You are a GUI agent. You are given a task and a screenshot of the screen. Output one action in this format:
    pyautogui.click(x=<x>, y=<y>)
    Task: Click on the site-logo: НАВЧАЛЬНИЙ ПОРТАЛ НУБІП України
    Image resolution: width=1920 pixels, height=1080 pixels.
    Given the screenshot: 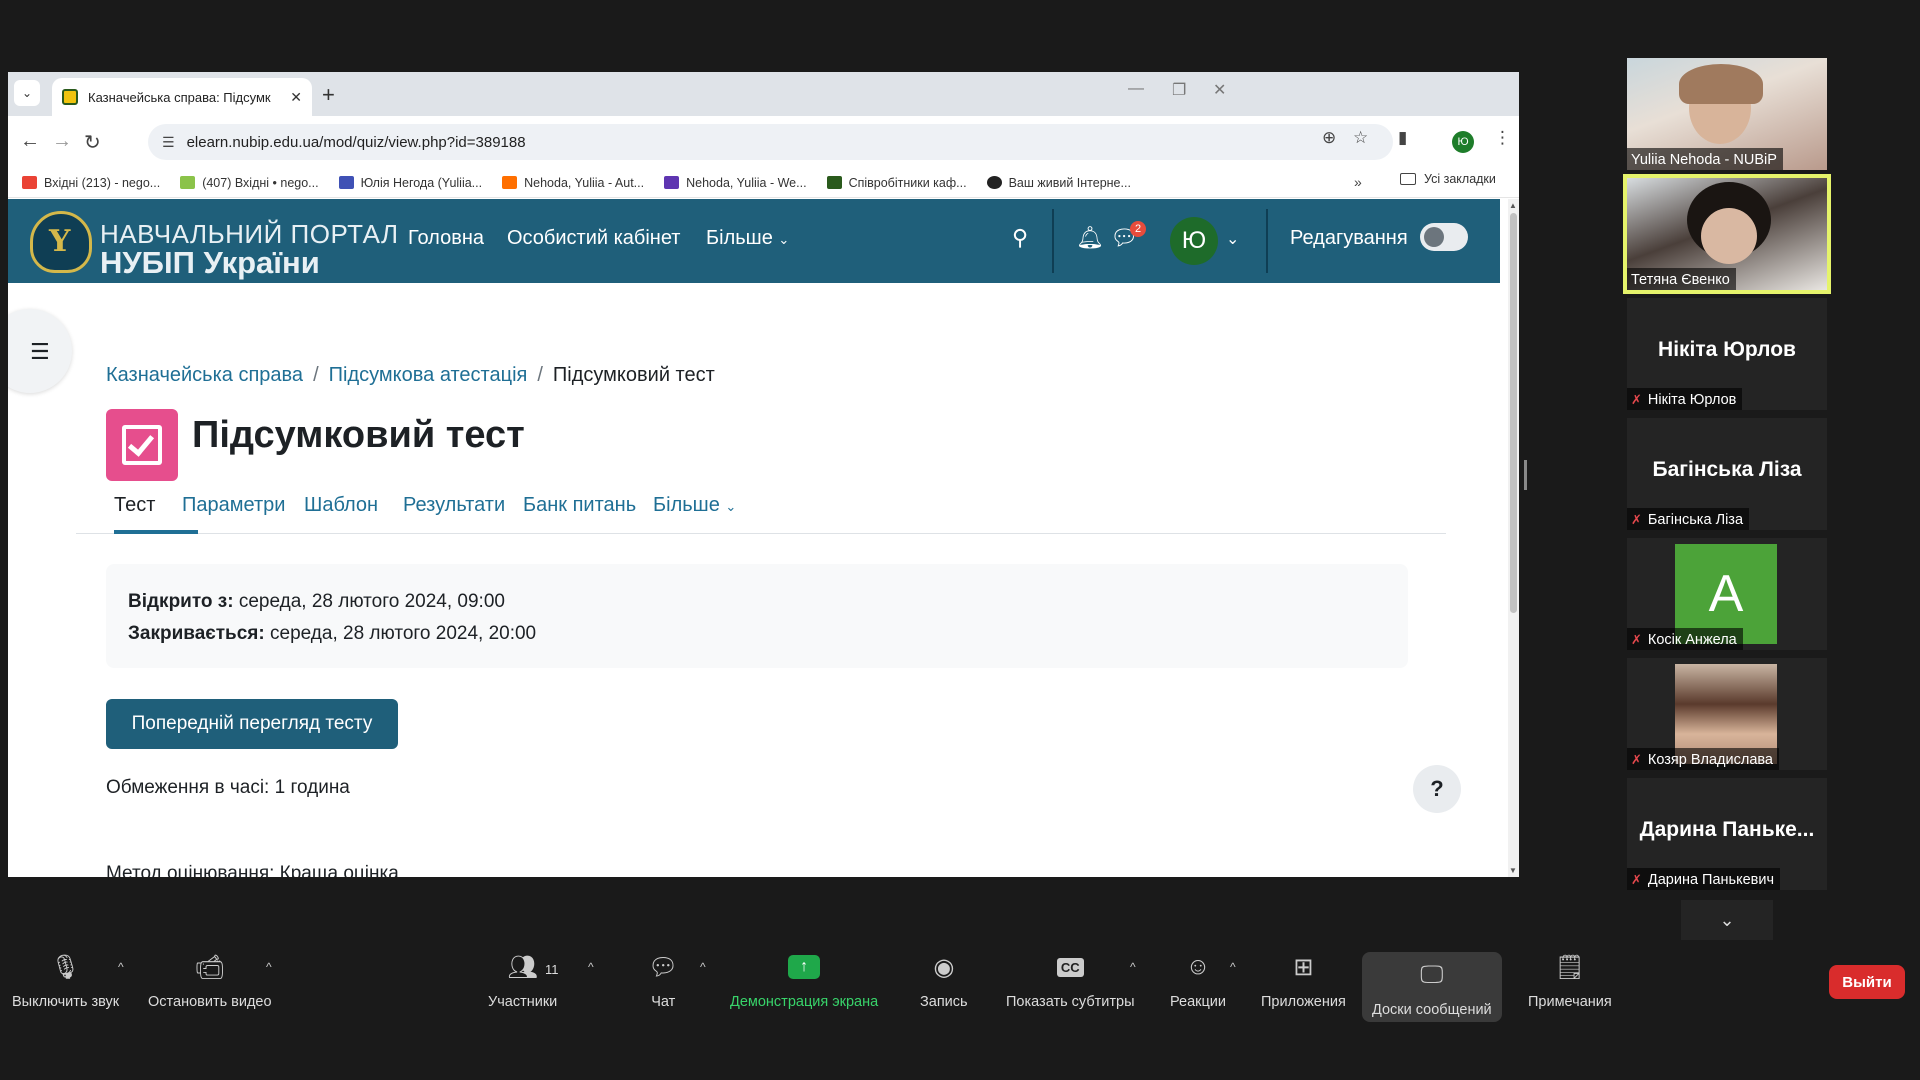 What is the action you would take?
    pyautogui.click(x=214, y=242)
    